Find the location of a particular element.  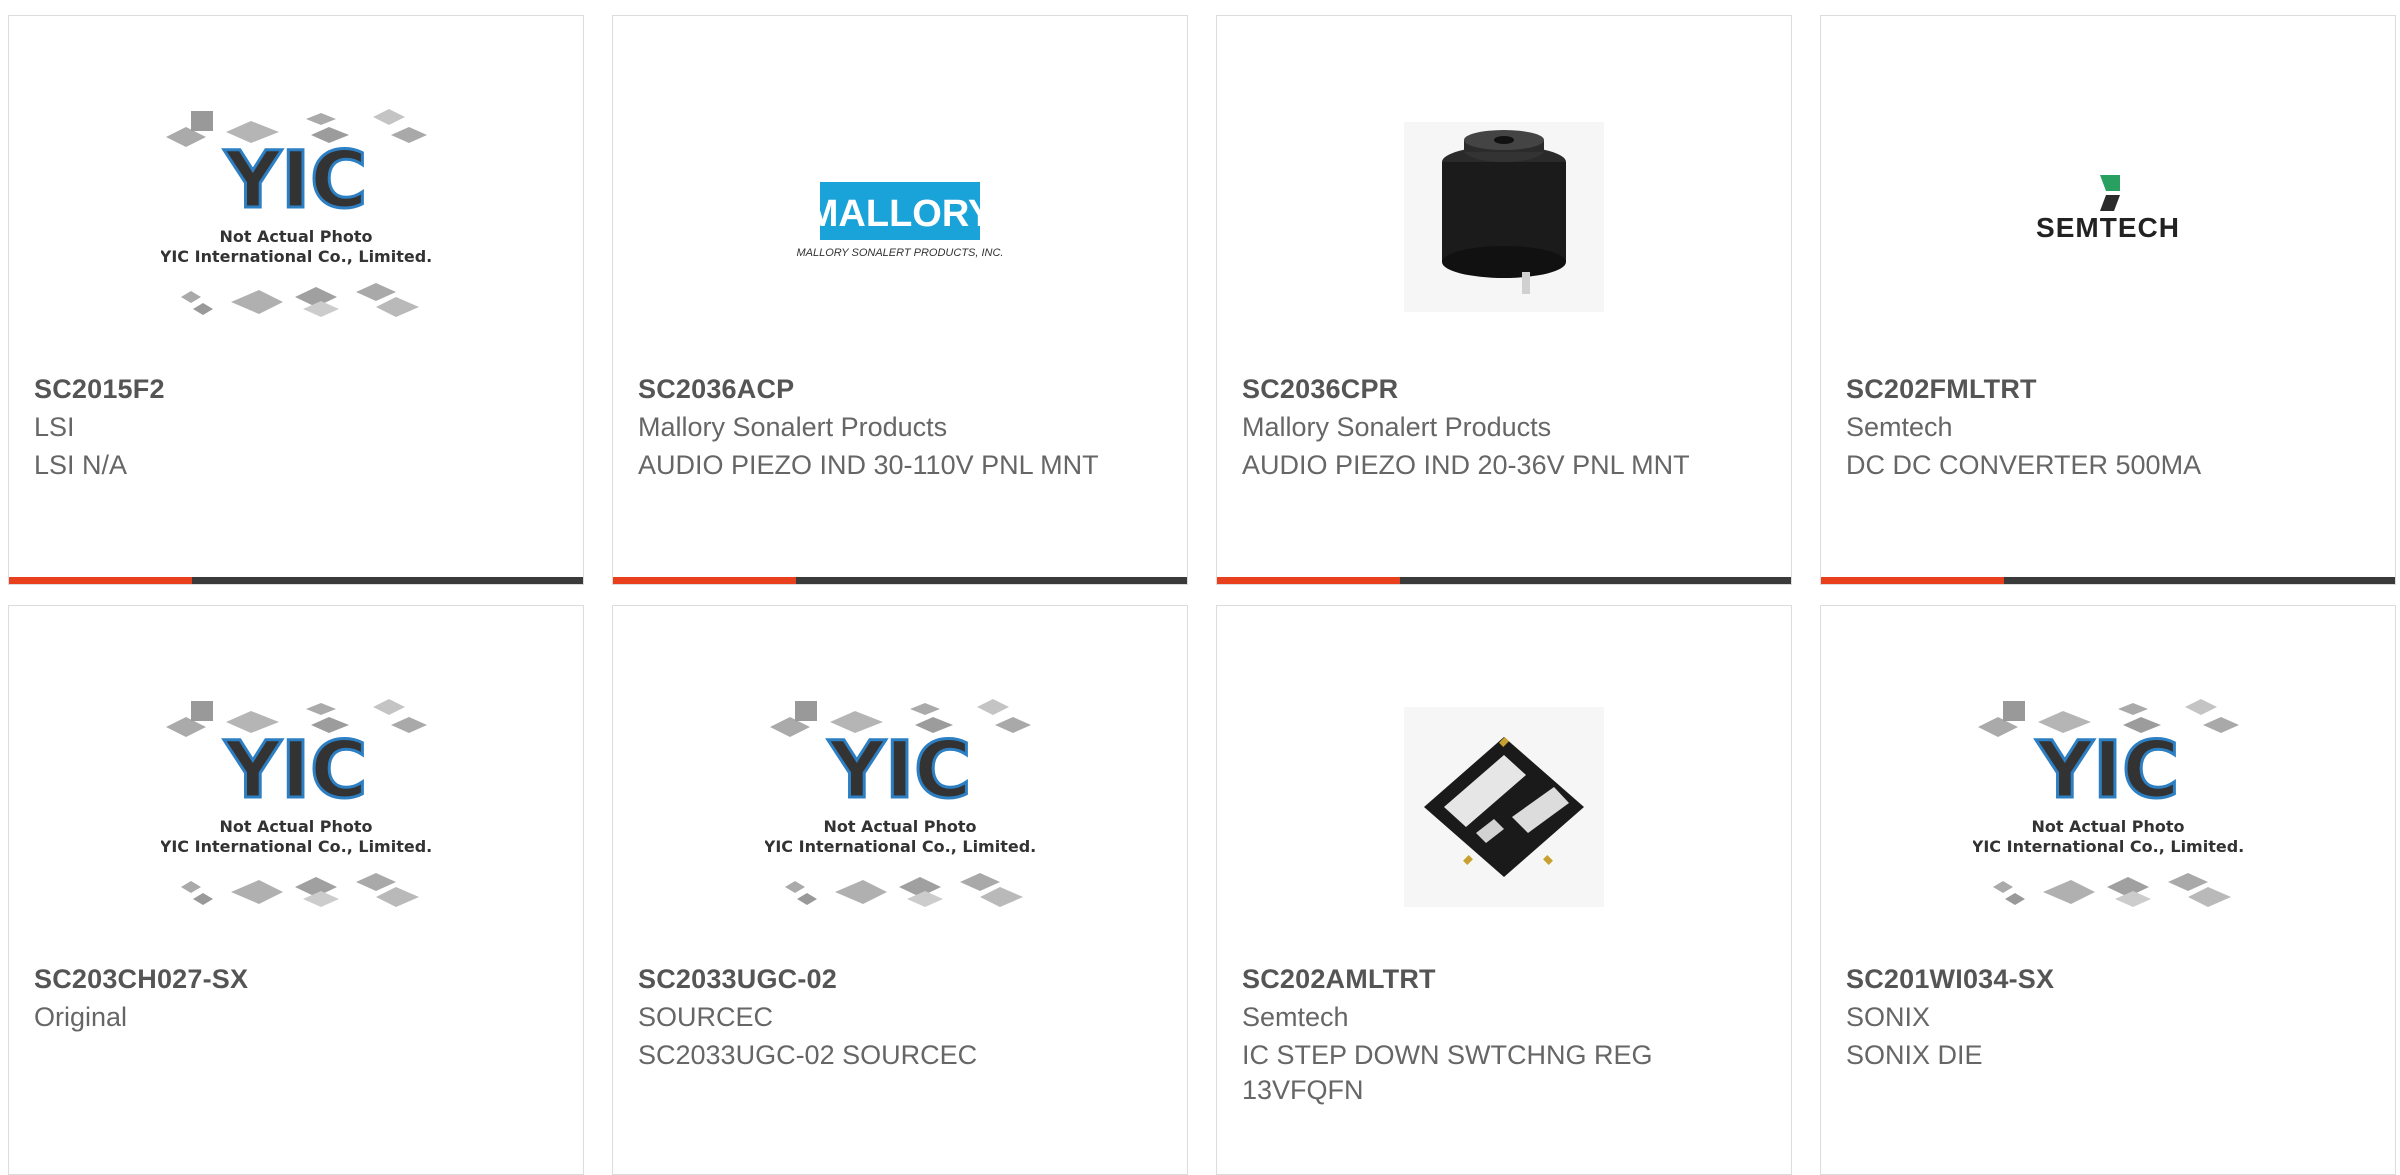

buzzer-photo is located at coordinates (1504, 217).